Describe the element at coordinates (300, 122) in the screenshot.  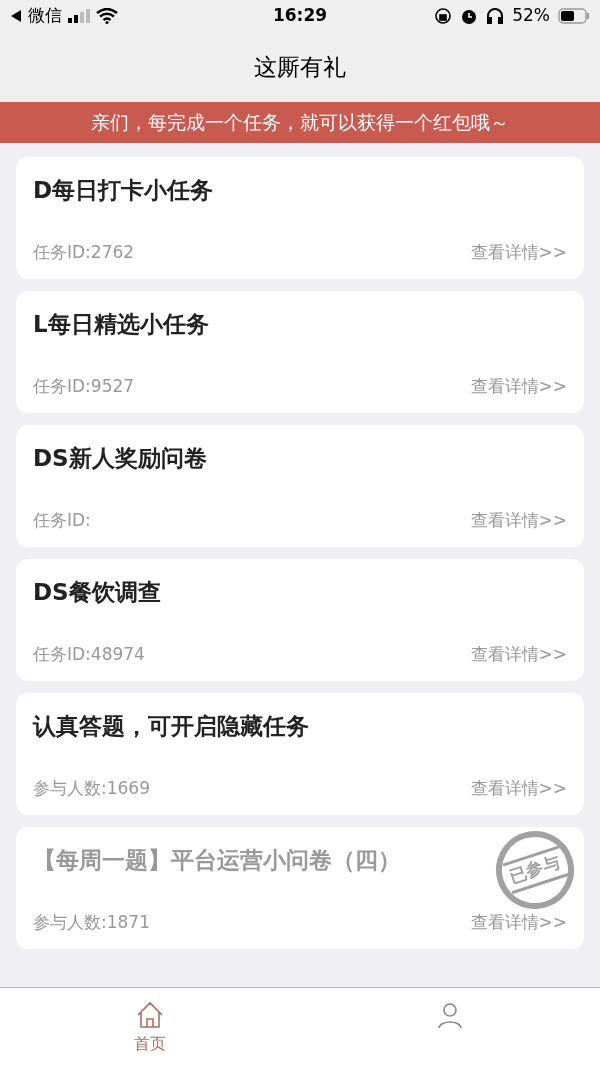
I see `notice-banner: 亲们，每完成一个任务，就可以获得一个红包哦～` at that location.